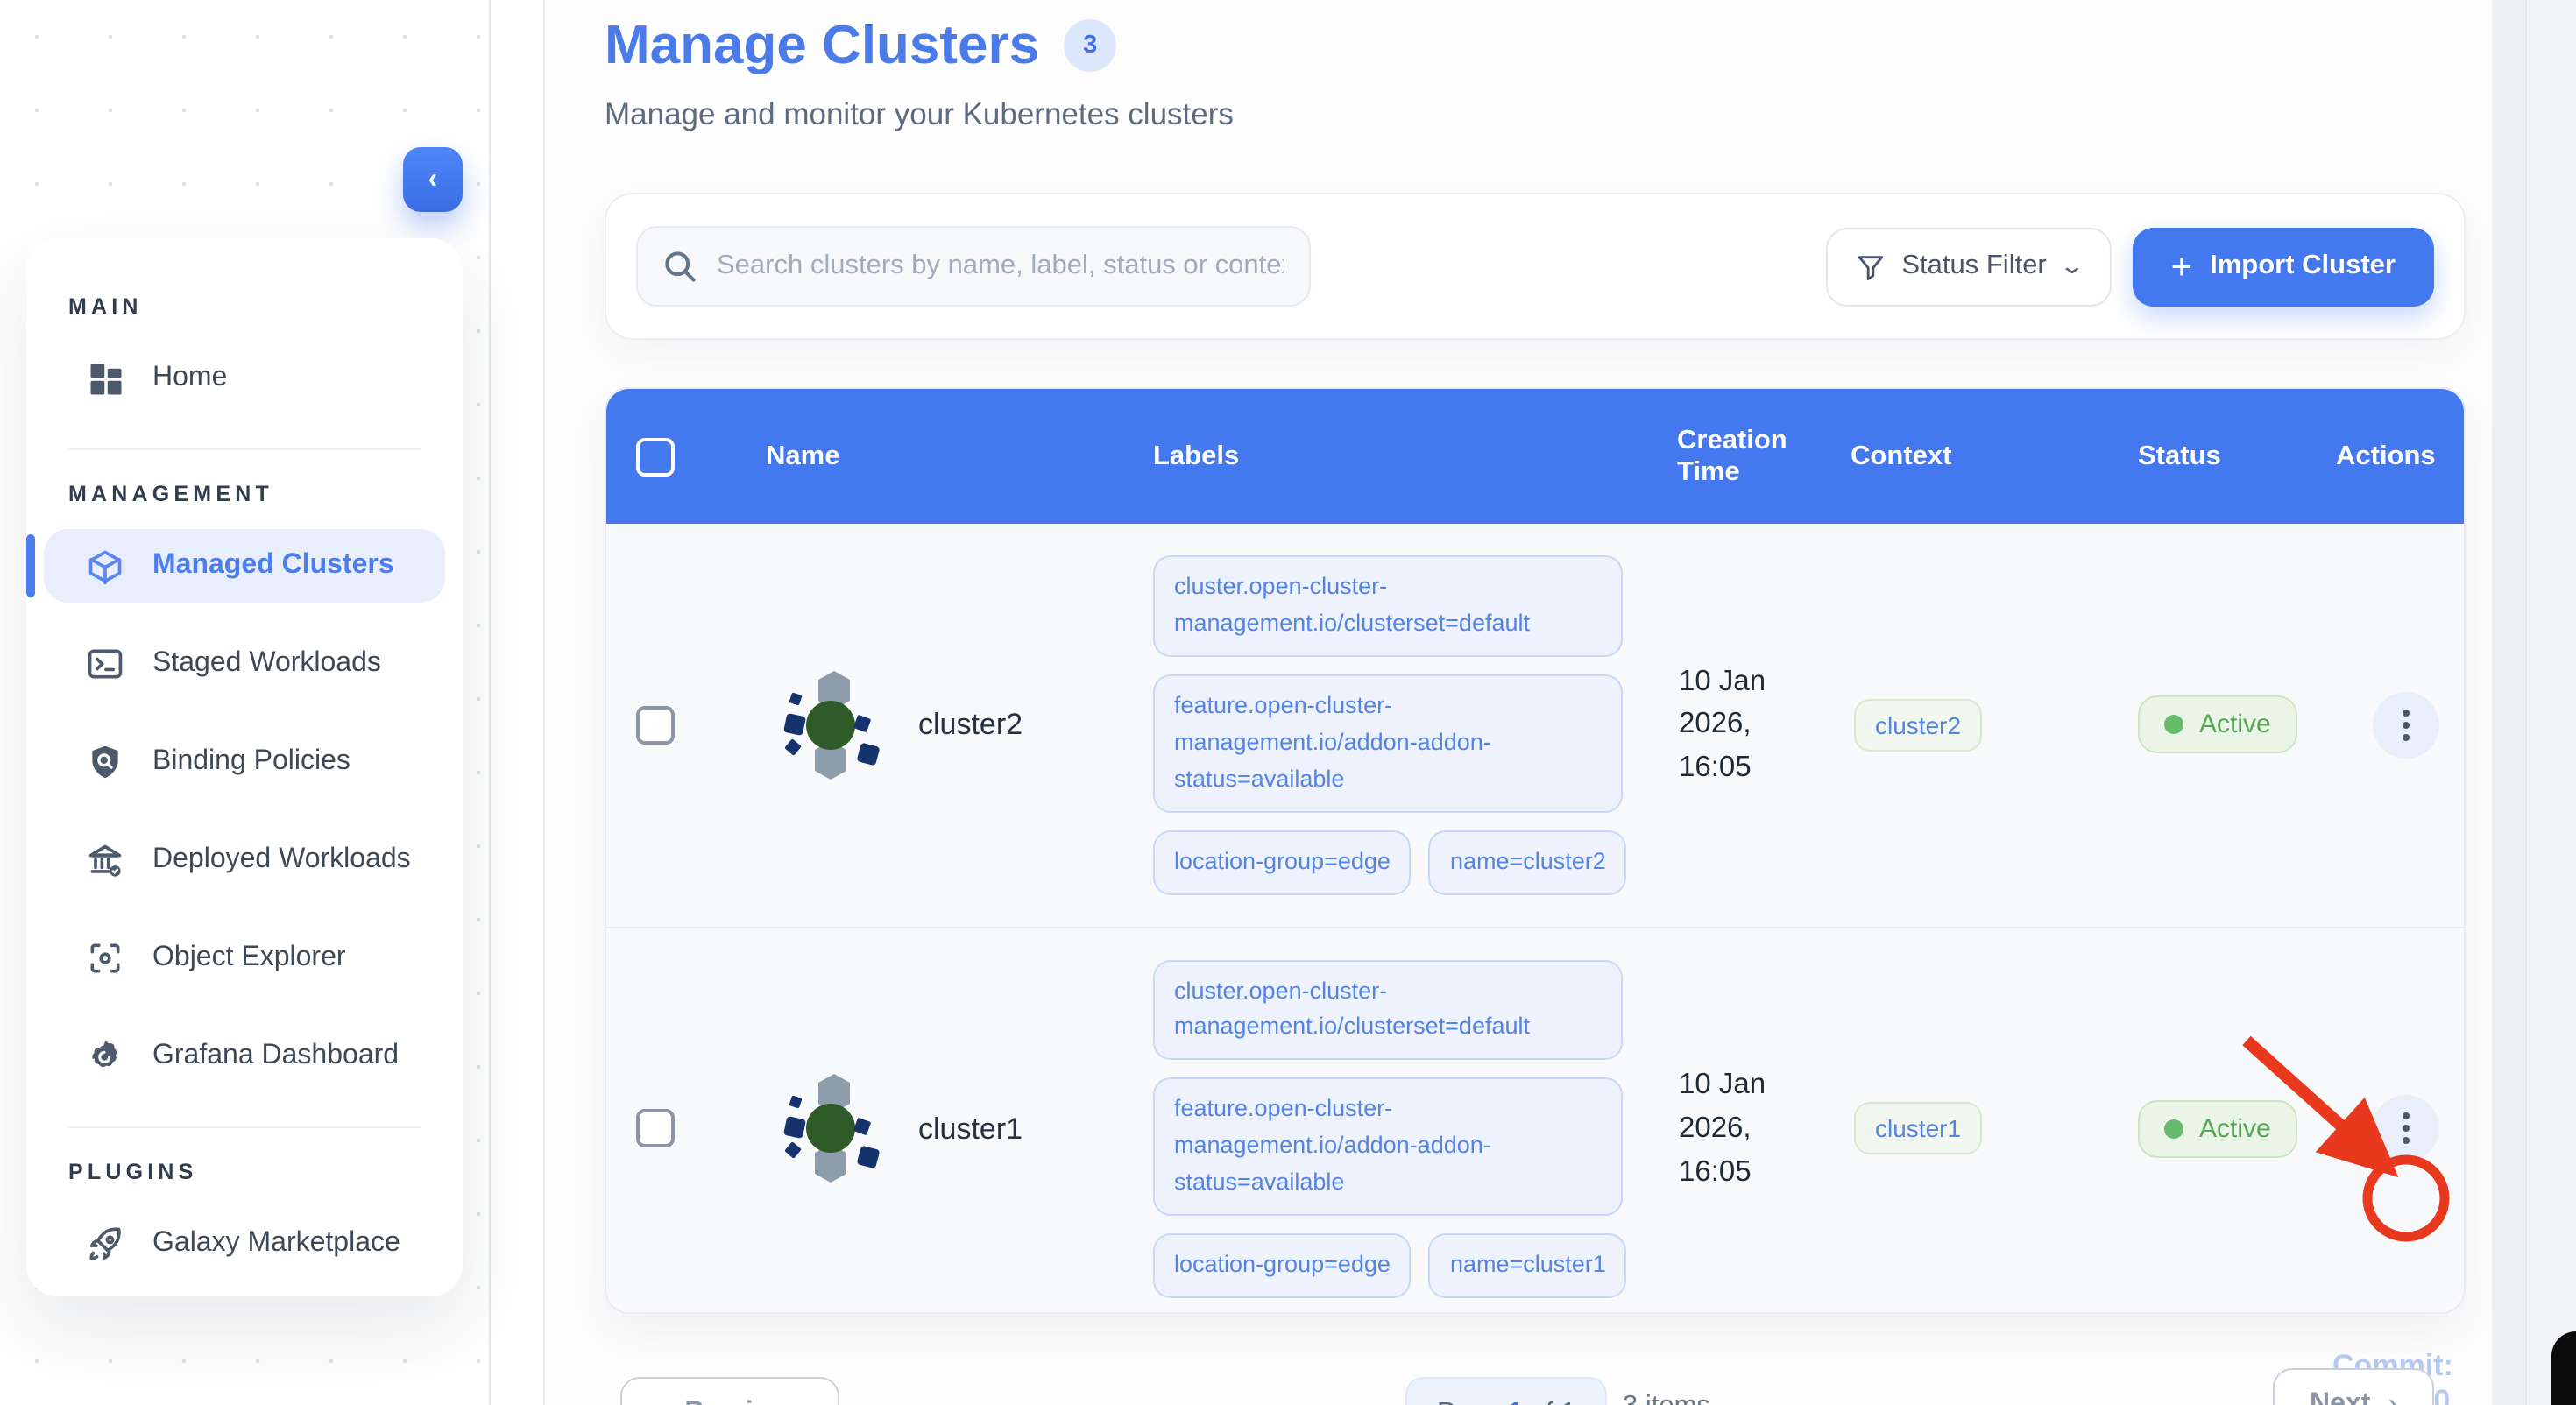  I want to click on sidebar-section-title: PLUGINS, so click(133, 1172).